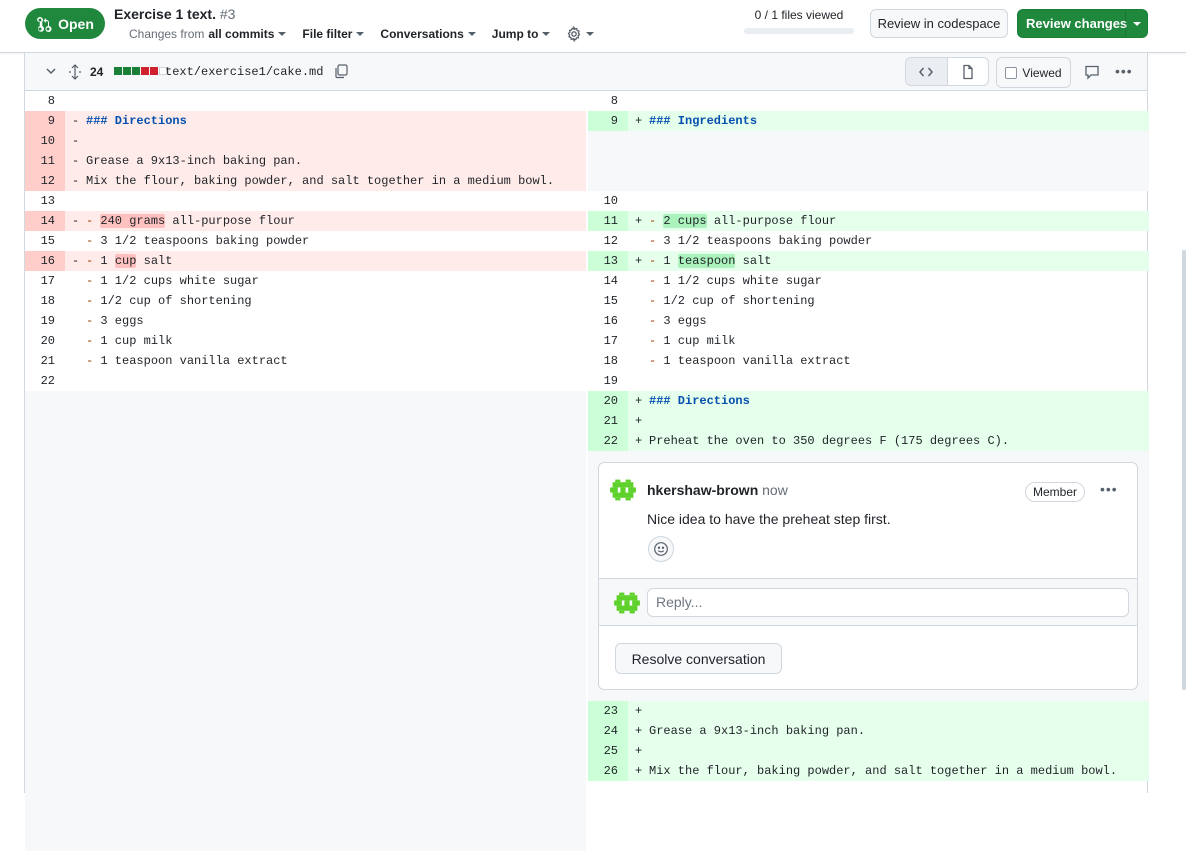  I want to click on line-number: 25, so click(608, 751).